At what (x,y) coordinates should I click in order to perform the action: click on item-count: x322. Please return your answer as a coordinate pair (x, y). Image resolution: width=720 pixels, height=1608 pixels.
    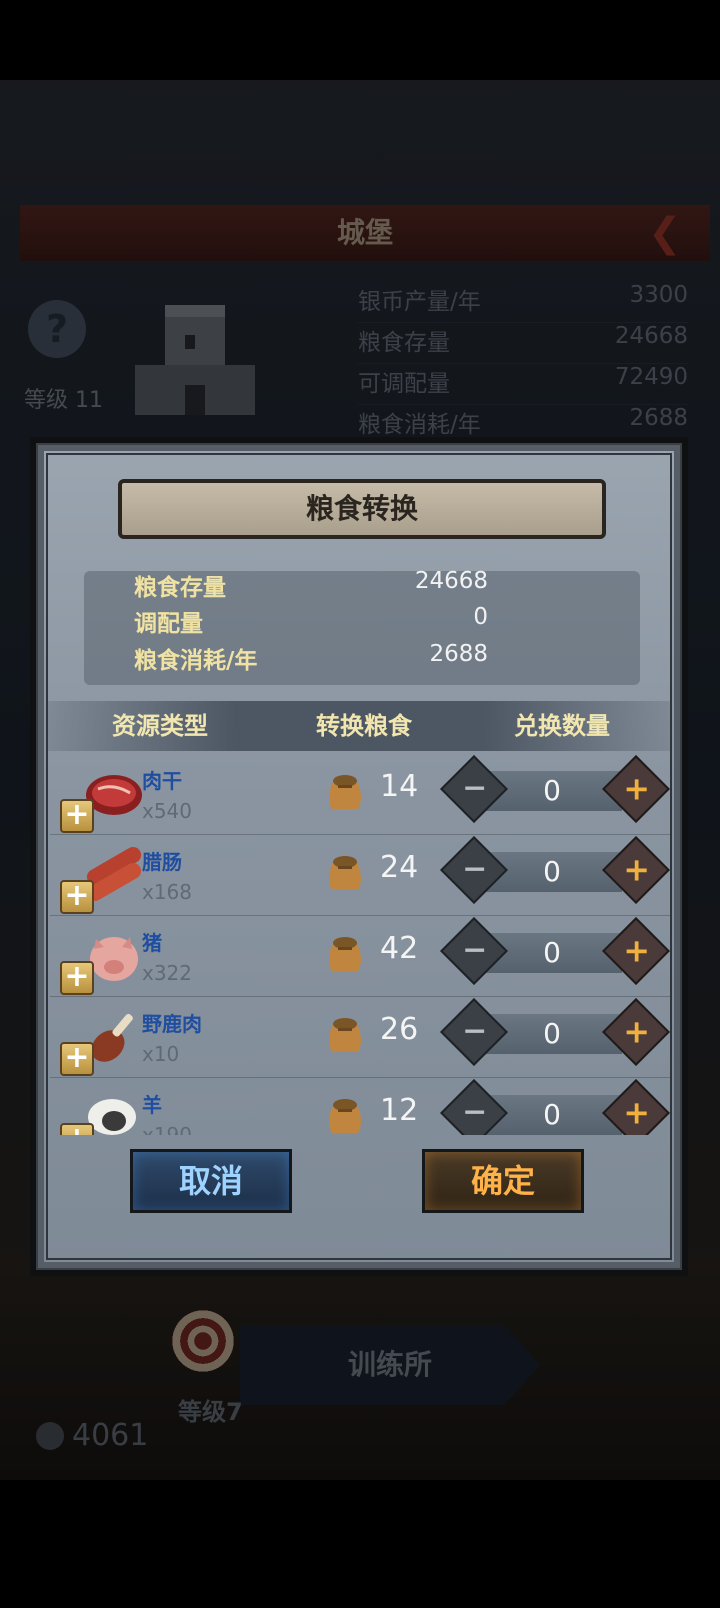
    Looking at the image, I should click on (167, 973).